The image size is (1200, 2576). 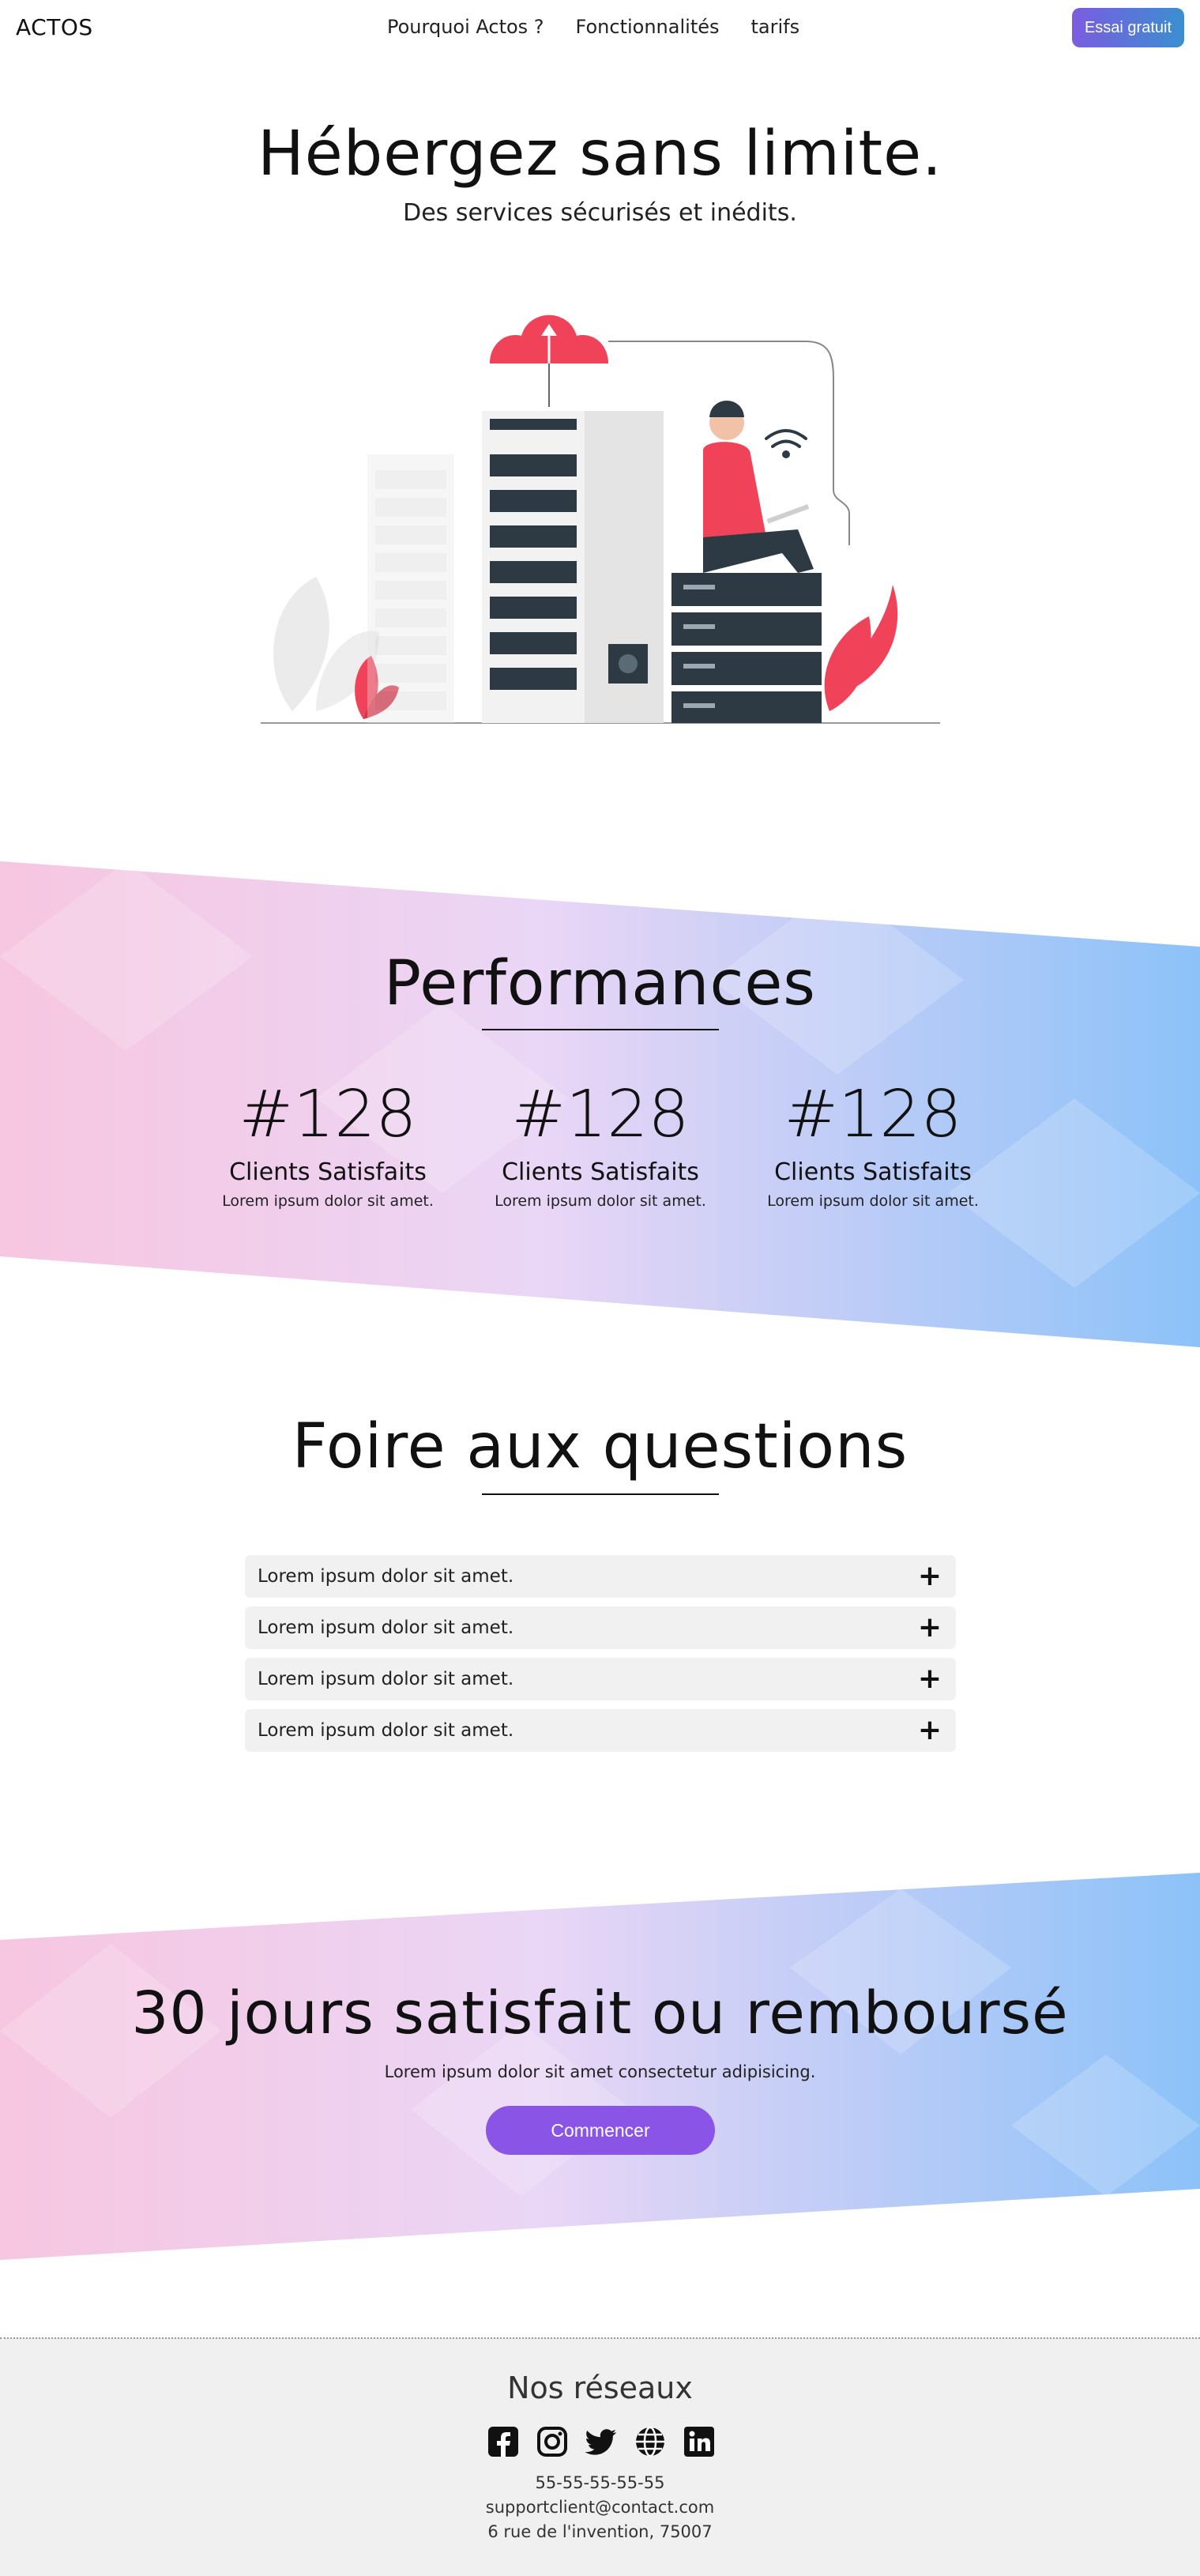 What do you see at coordinates (600, 1494) in the screenshot?
I see `faq-title-underline` at bounding box center [600, 1494].